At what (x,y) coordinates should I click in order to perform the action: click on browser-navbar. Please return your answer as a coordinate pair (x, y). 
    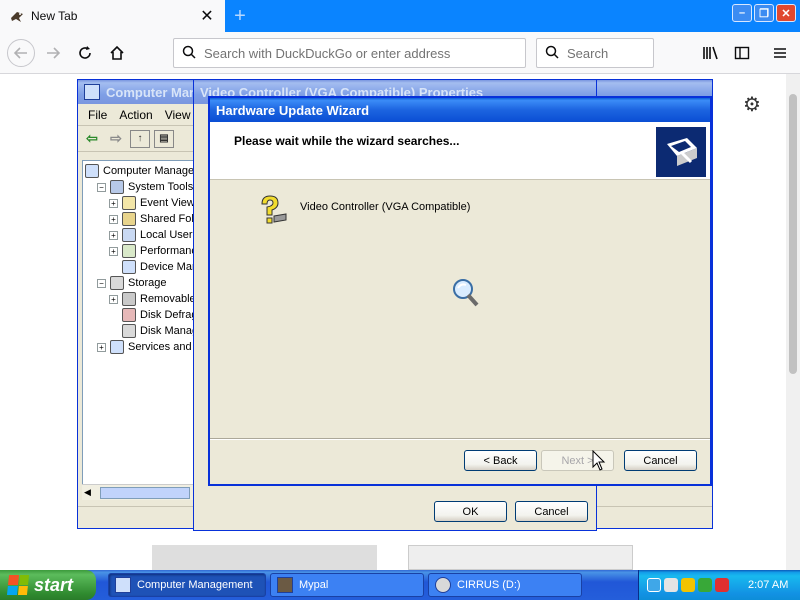
    Looking at the image, I should click on (400, 53).